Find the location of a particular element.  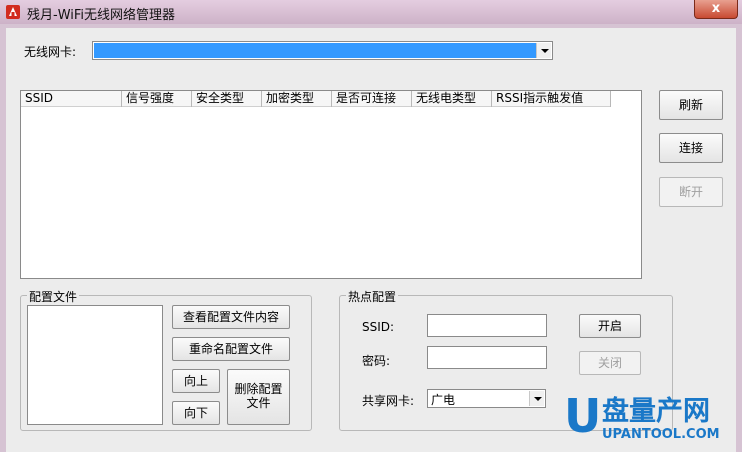

adapter-select is located at coordinates (322, 50).